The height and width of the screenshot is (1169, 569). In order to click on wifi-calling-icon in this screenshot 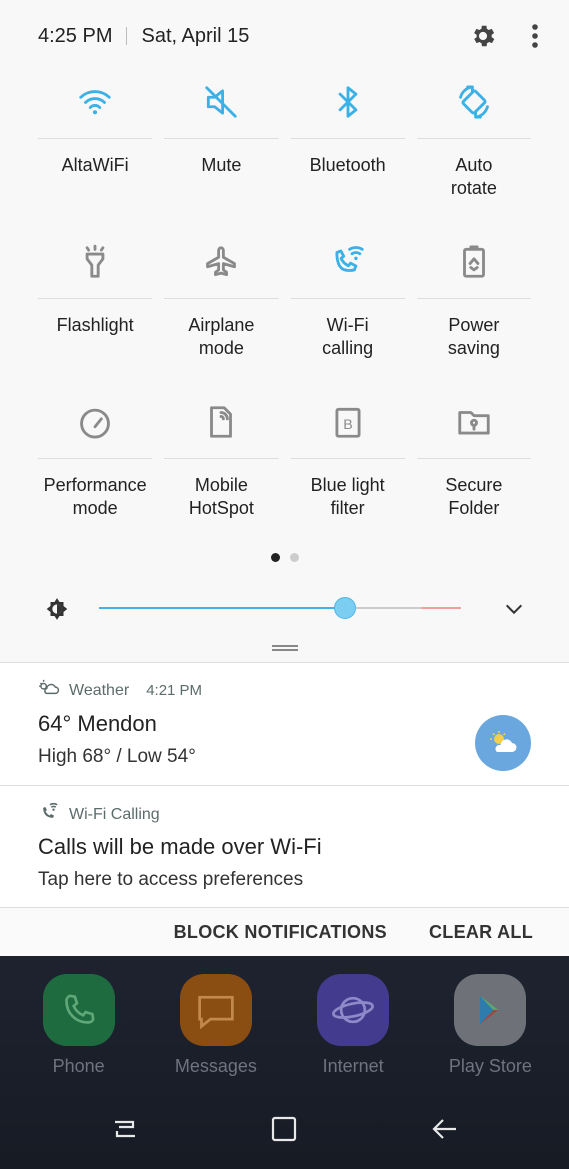, I will do `click(348, 262)`.